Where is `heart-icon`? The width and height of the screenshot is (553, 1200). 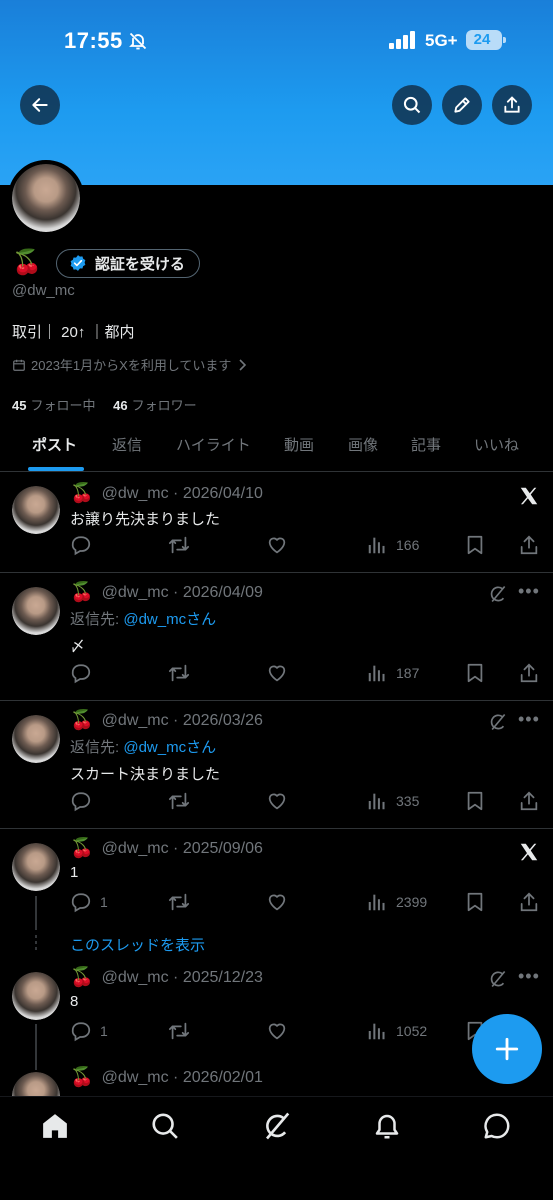
heart-icon is located at coordinates (277, 902).